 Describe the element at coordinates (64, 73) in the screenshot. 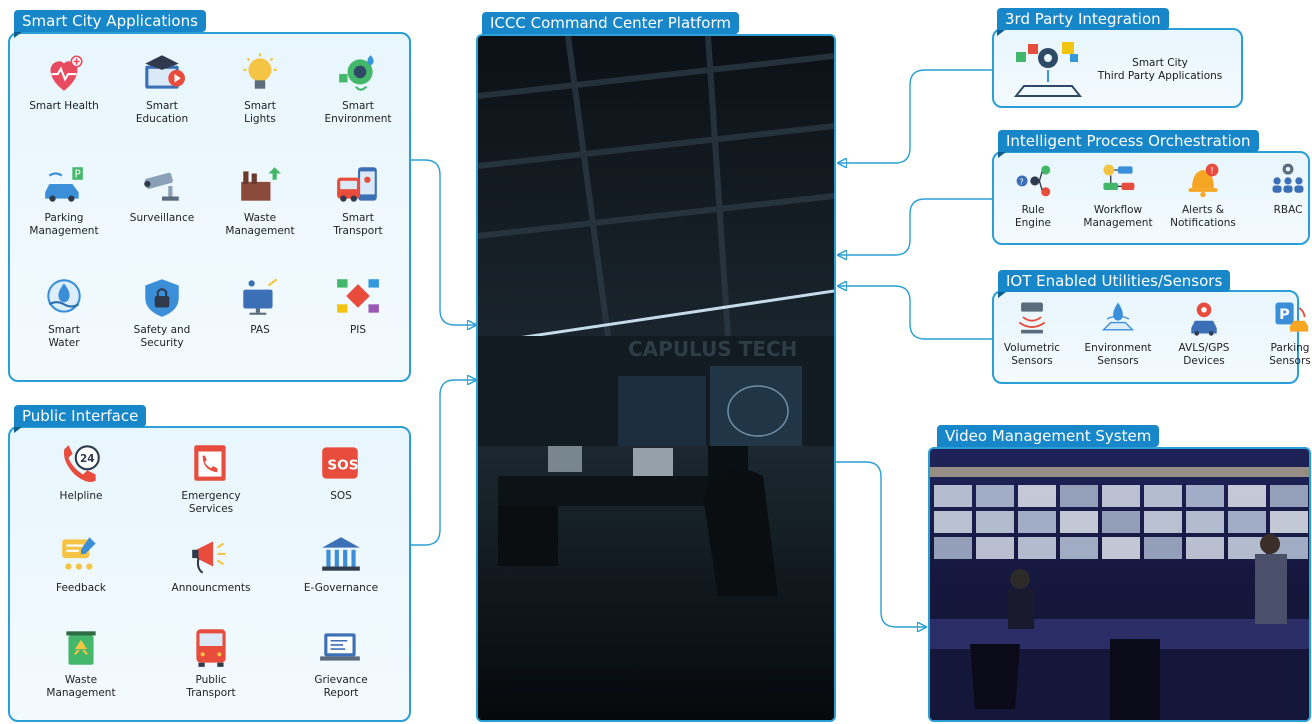

I see `heart-health-icon` at that location.